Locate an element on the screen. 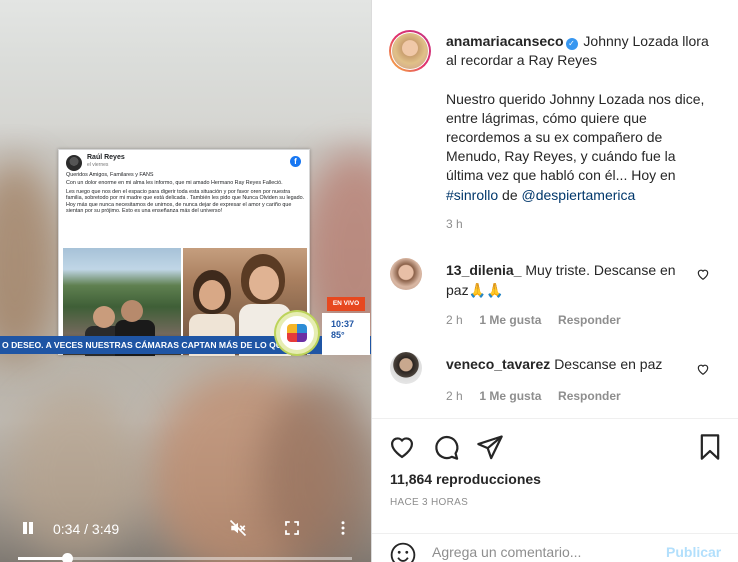  view-count: 11,864 reproducciones is located at coordinates (465, 479).